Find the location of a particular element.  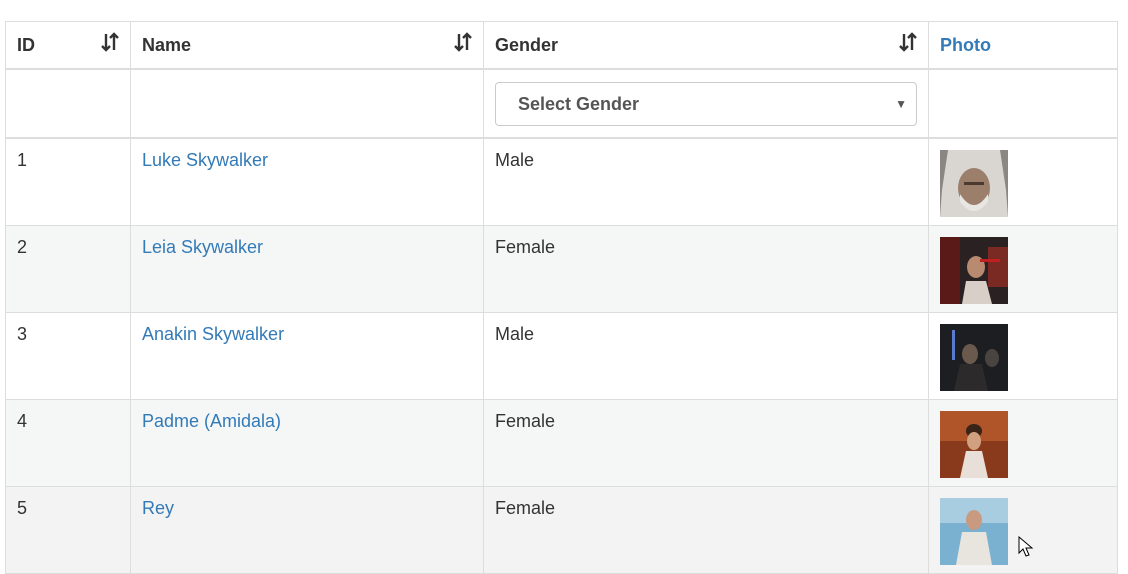

cell-name: Luke Skywalker is located at coordinates (307, 181).